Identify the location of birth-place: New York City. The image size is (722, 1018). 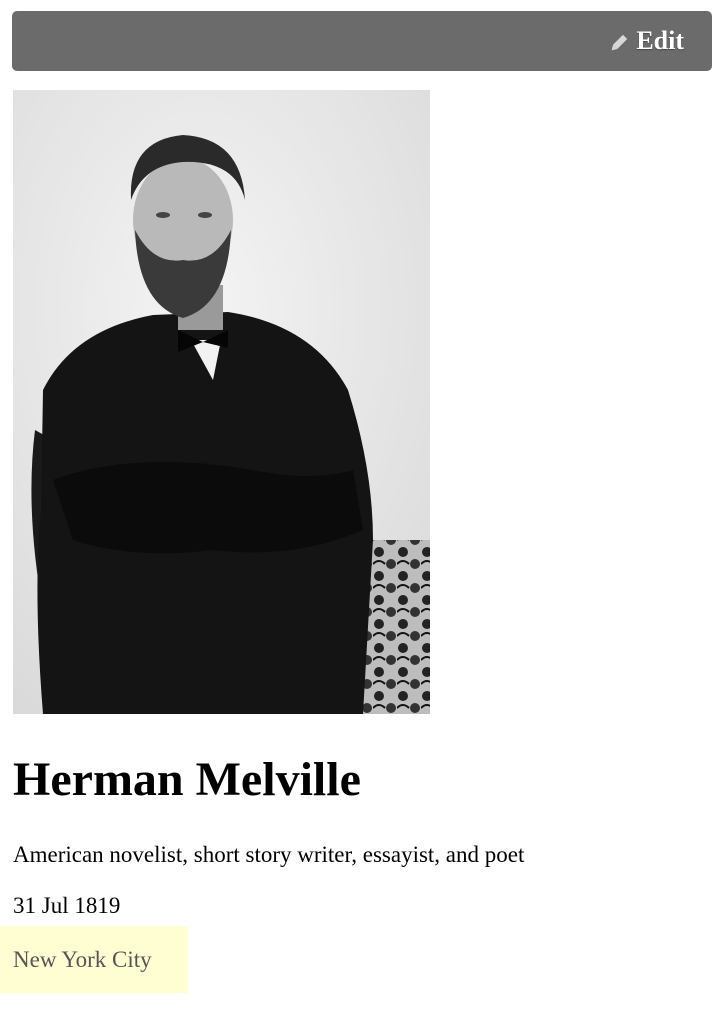
(94, 959).